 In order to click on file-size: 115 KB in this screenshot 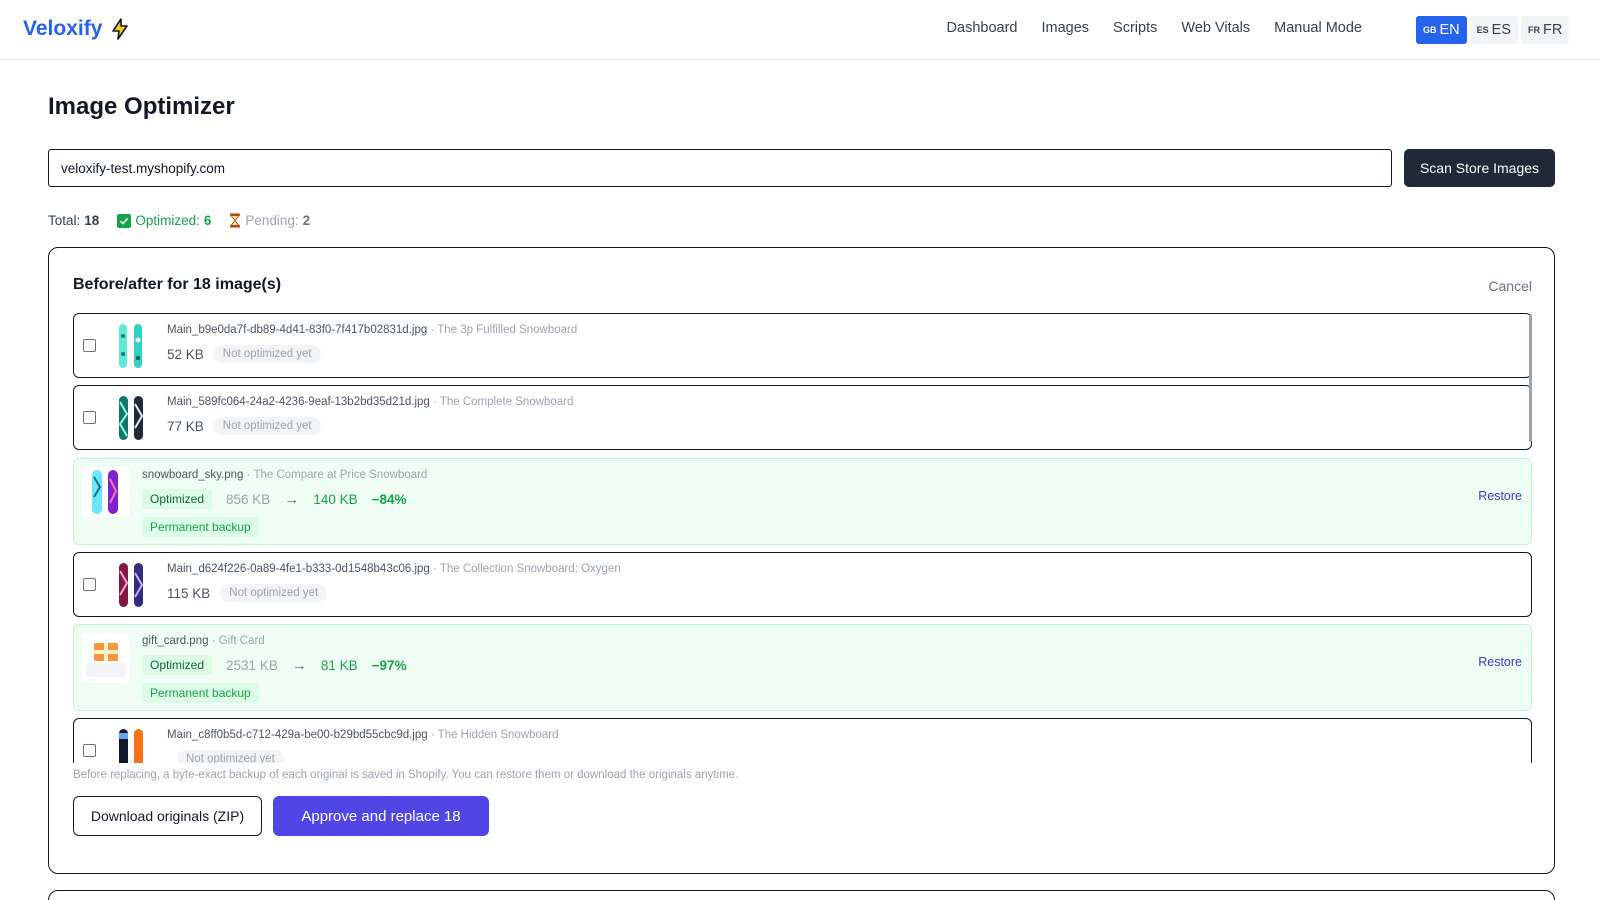, I will do `click(189, 593)`.